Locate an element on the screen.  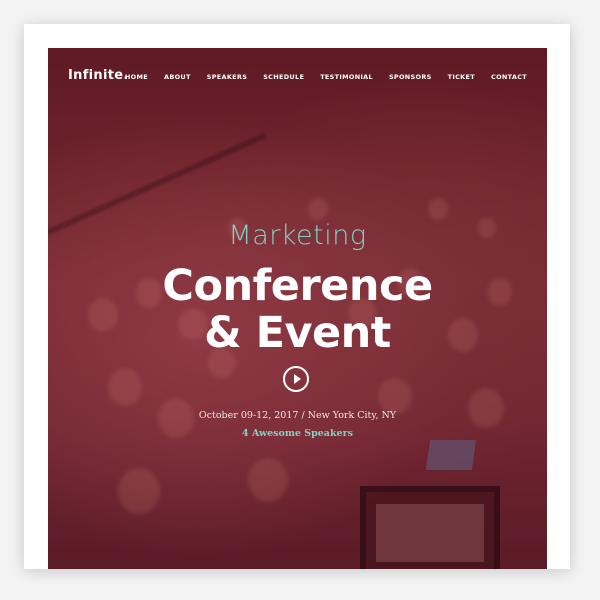
speakers-link: 4 Awesome Speakers is located at coordinates (297, 433).